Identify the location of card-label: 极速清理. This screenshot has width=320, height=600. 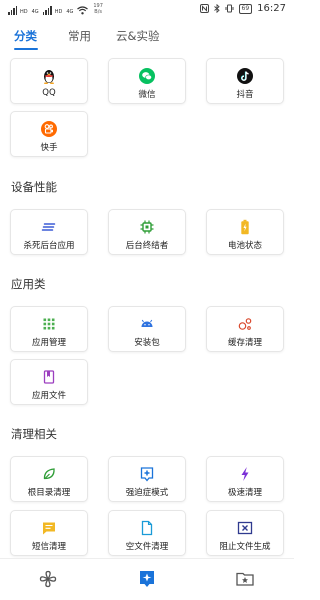
(244, 493).